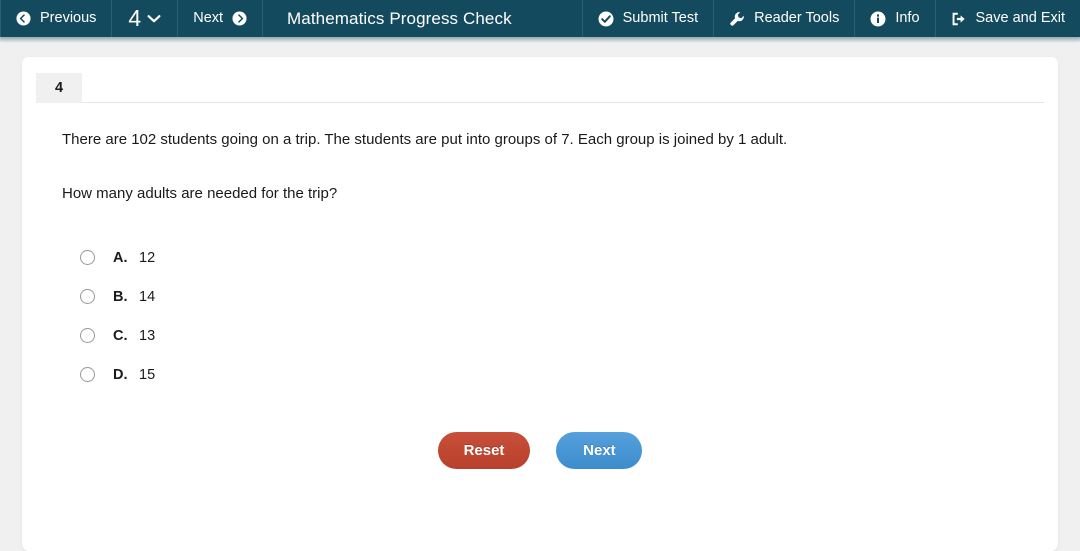  I want to click on answer-option-d: D. 15, so click(549, 374).